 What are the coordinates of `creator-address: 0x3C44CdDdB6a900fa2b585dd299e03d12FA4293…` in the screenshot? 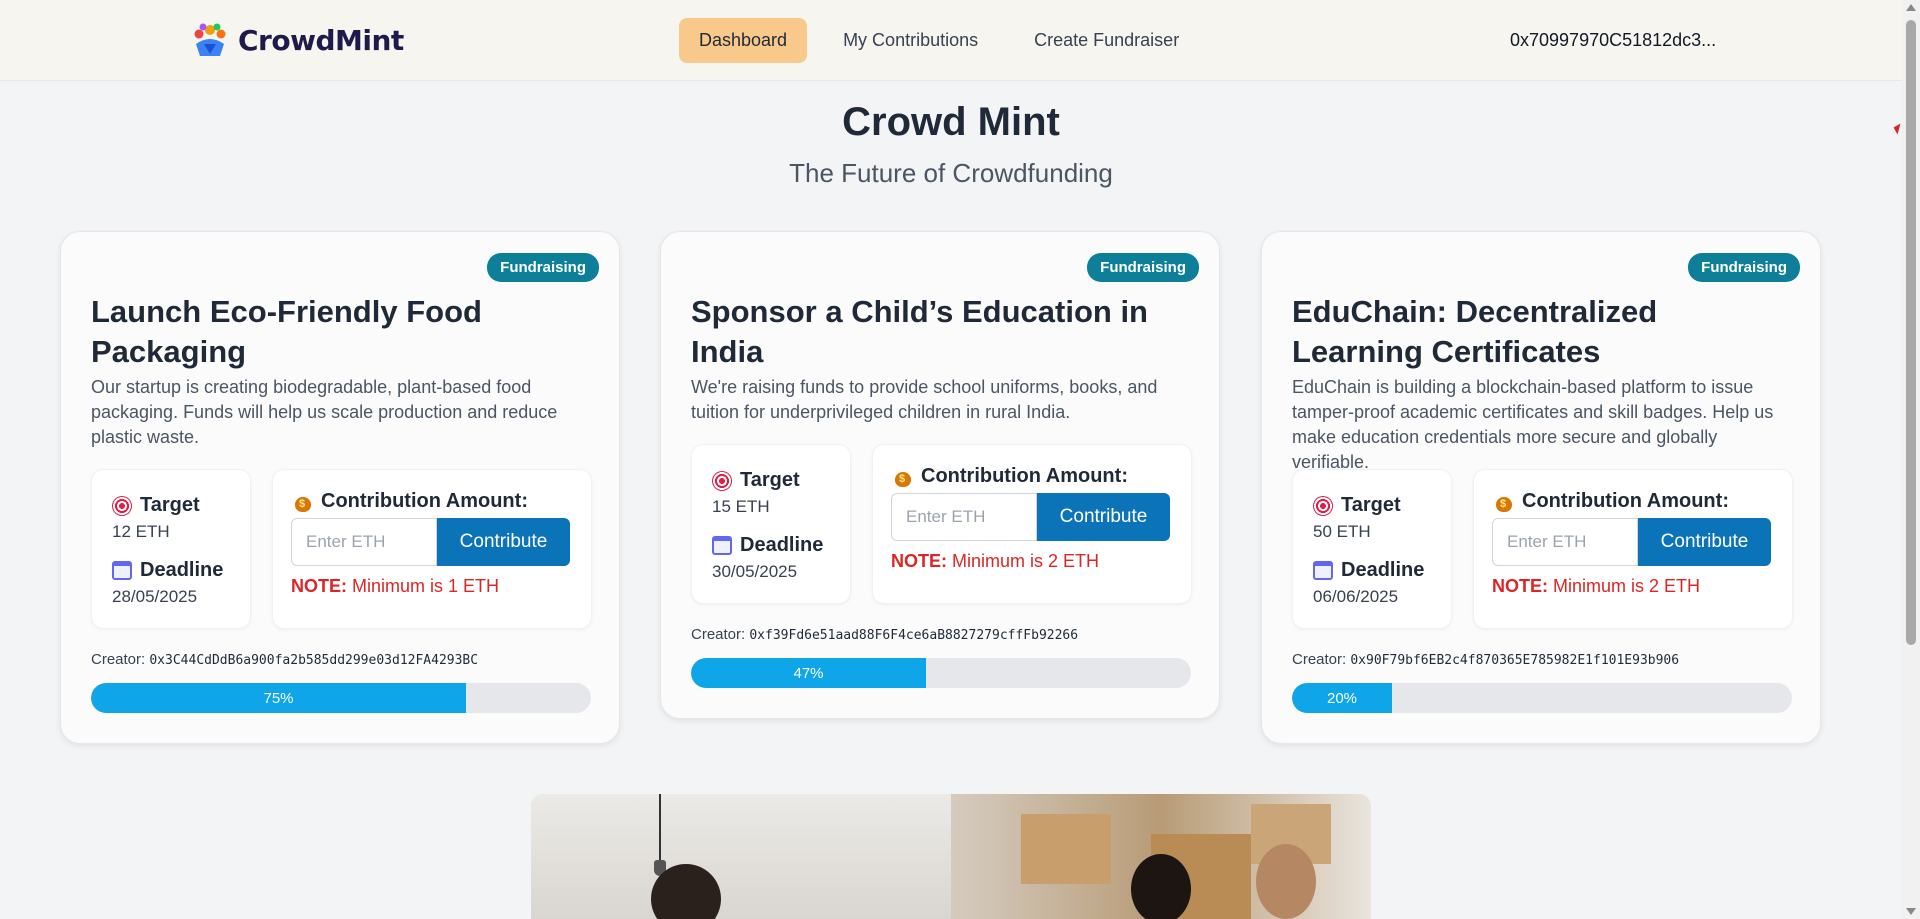 It's located at (314, 660).